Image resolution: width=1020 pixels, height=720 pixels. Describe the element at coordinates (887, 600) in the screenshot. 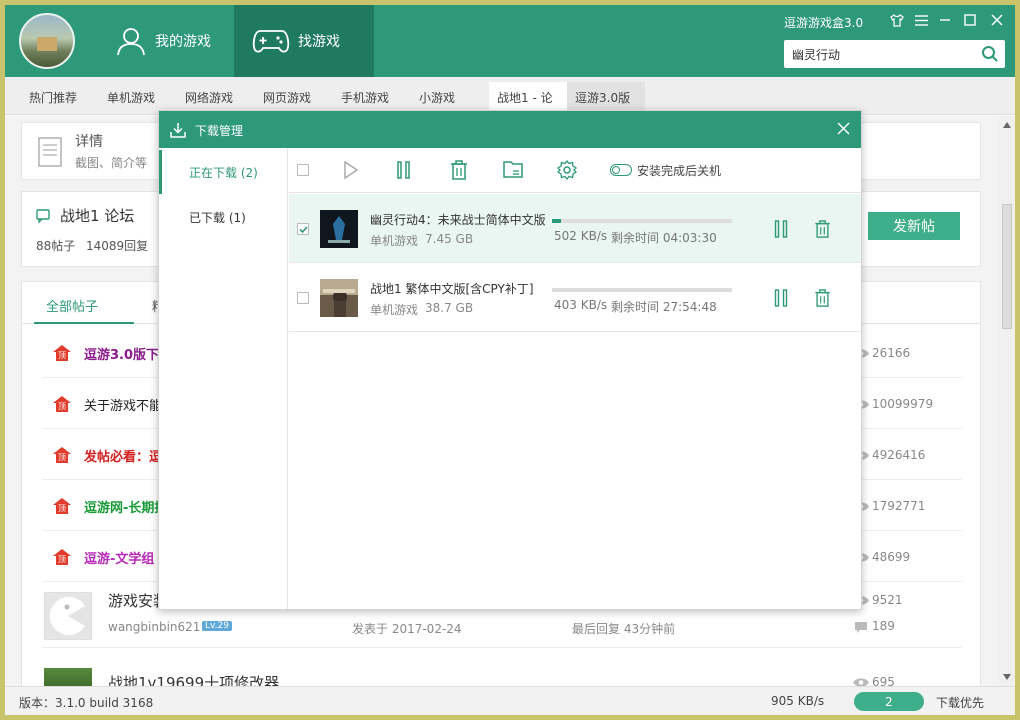

I see `view-count: 9521` at that location.